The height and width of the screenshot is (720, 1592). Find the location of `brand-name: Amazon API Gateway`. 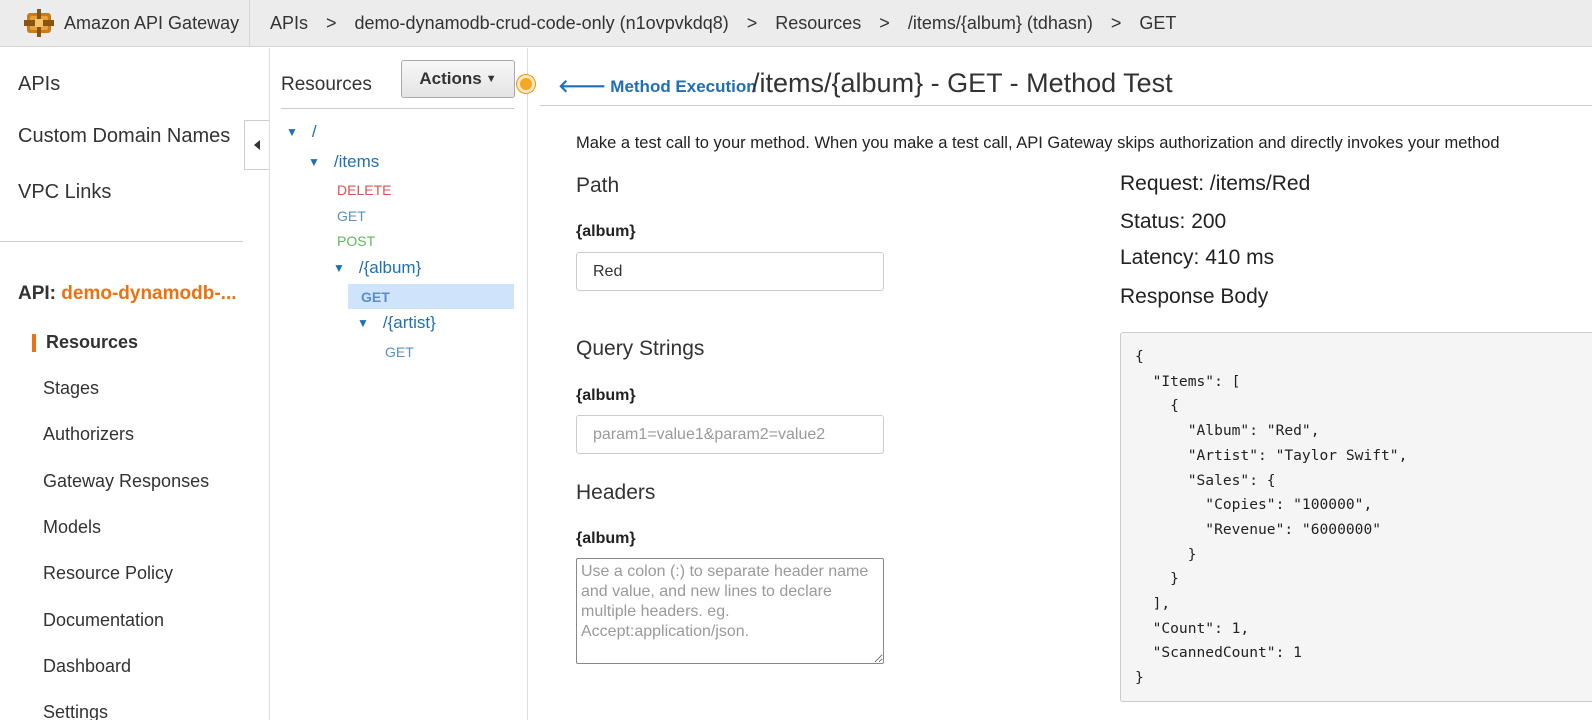

brand-name: Amazon API Gateway is located at coordinates (152, 22).